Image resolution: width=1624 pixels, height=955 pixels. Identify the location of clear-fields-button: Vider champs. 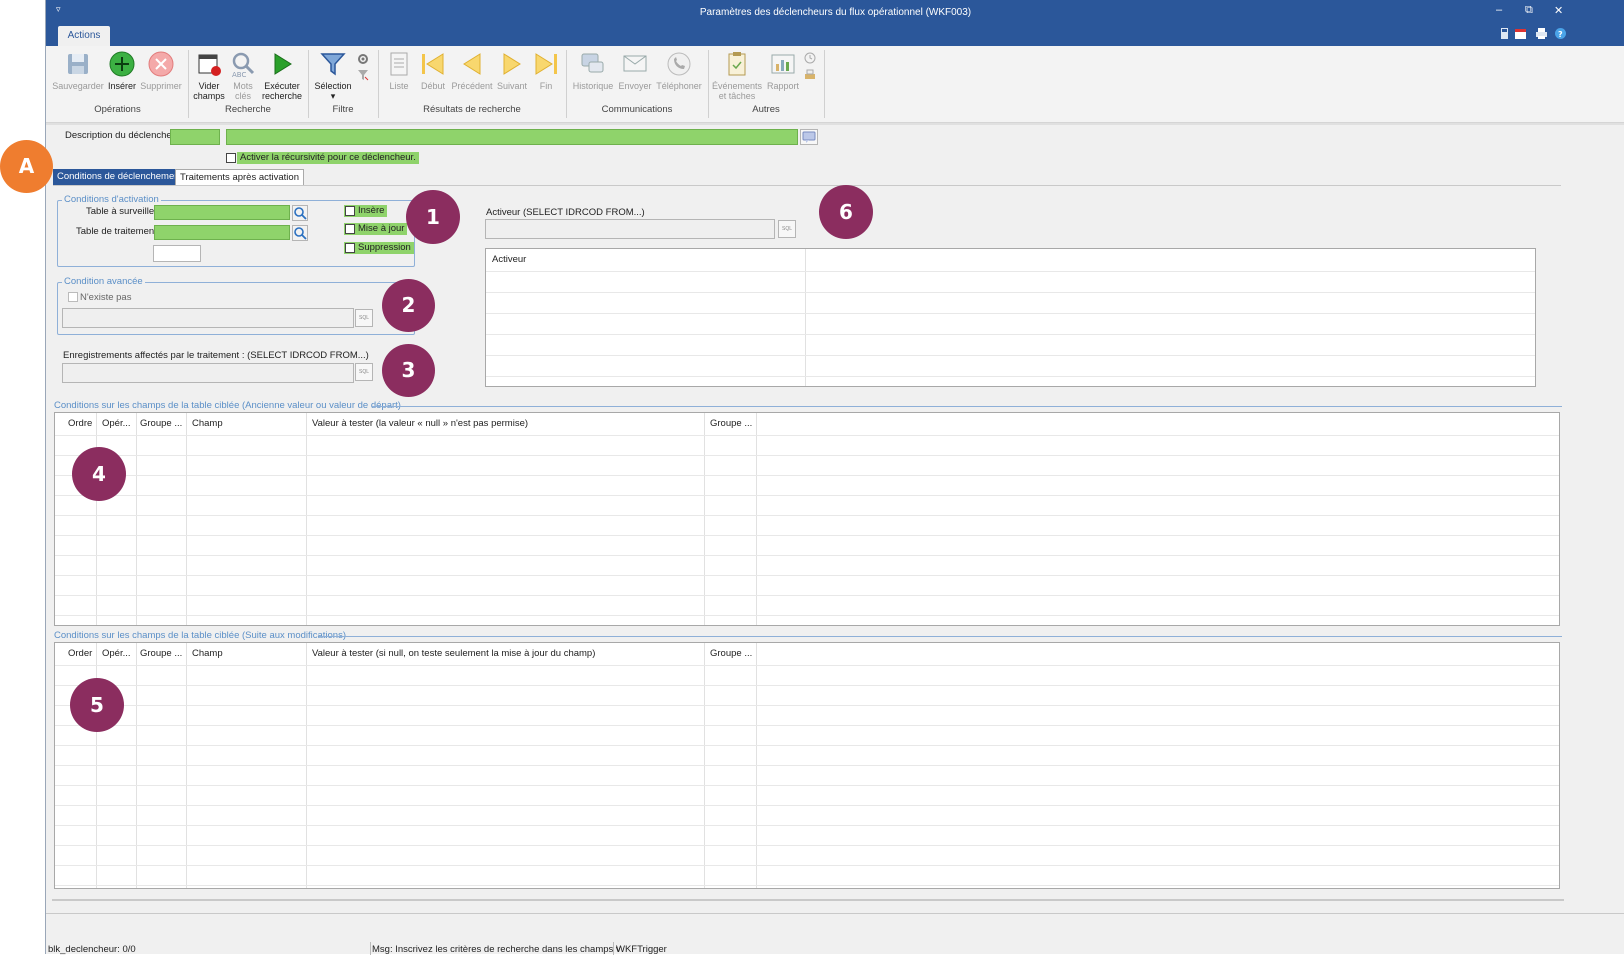
(209, 75).